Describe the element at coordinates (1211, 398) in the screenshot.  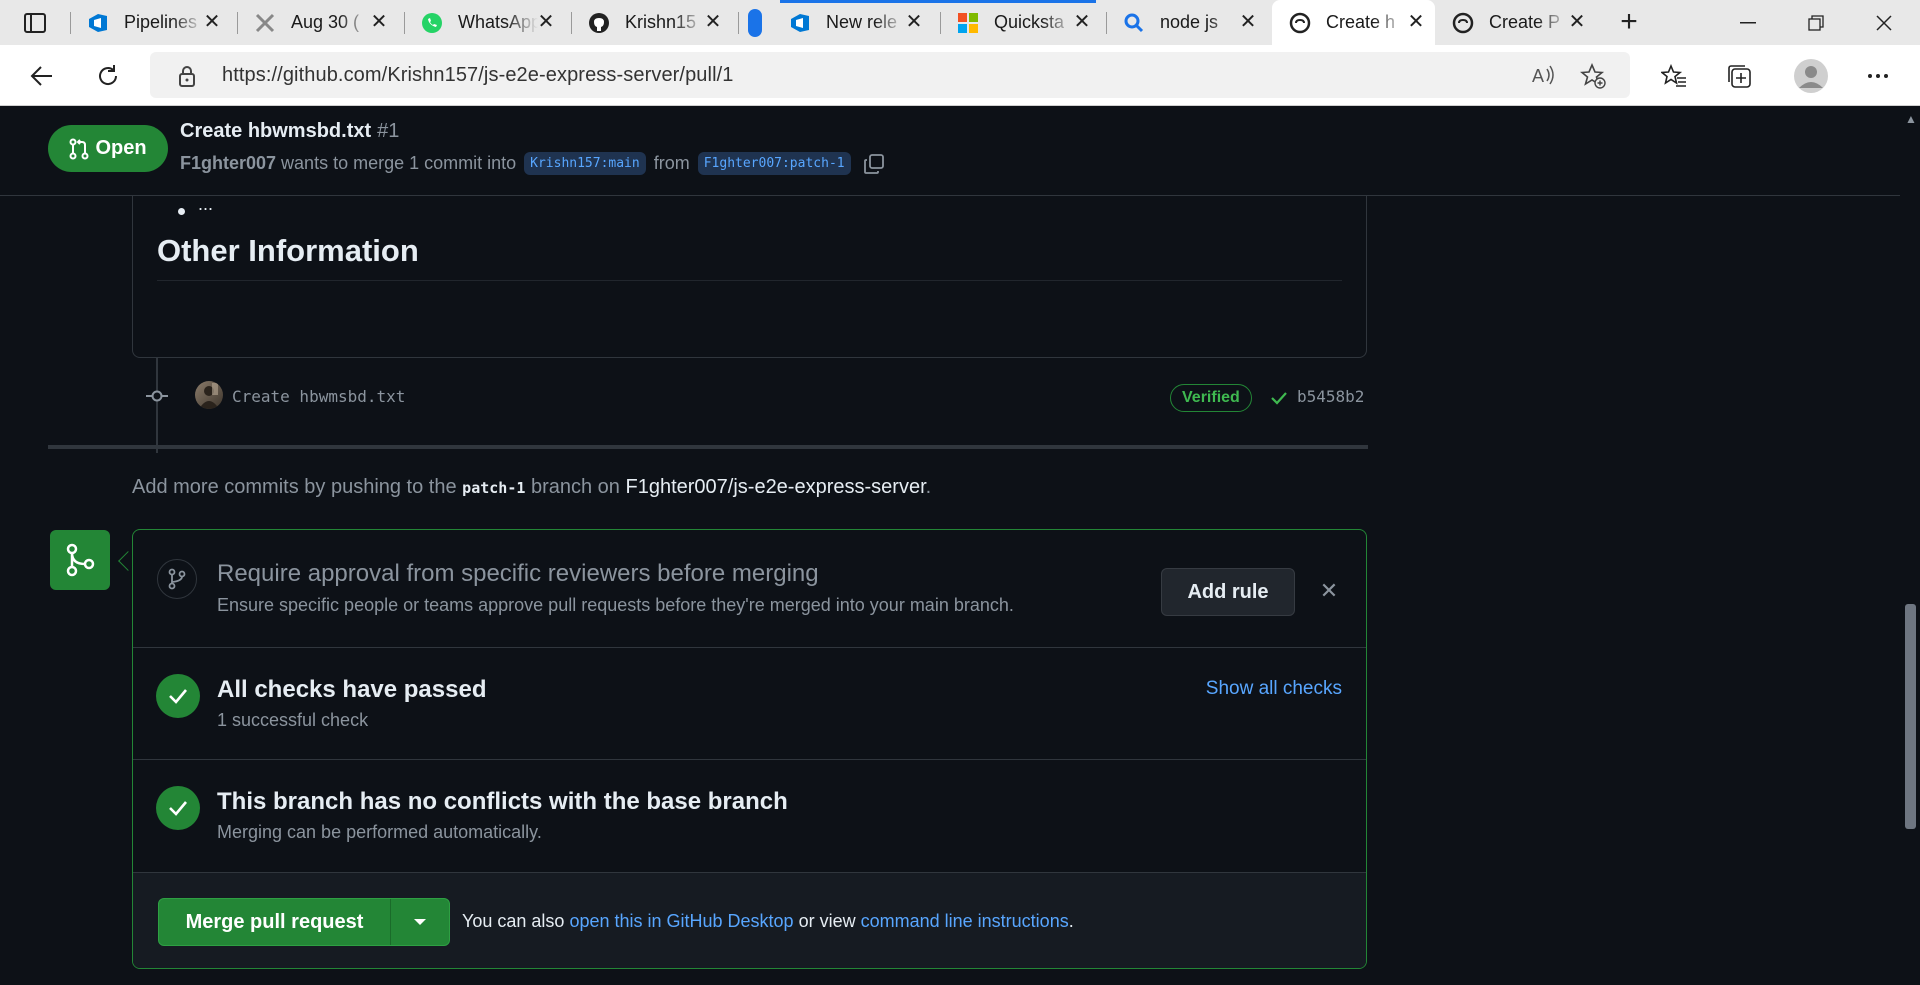
I see `verified-badge: Verified` at that location.